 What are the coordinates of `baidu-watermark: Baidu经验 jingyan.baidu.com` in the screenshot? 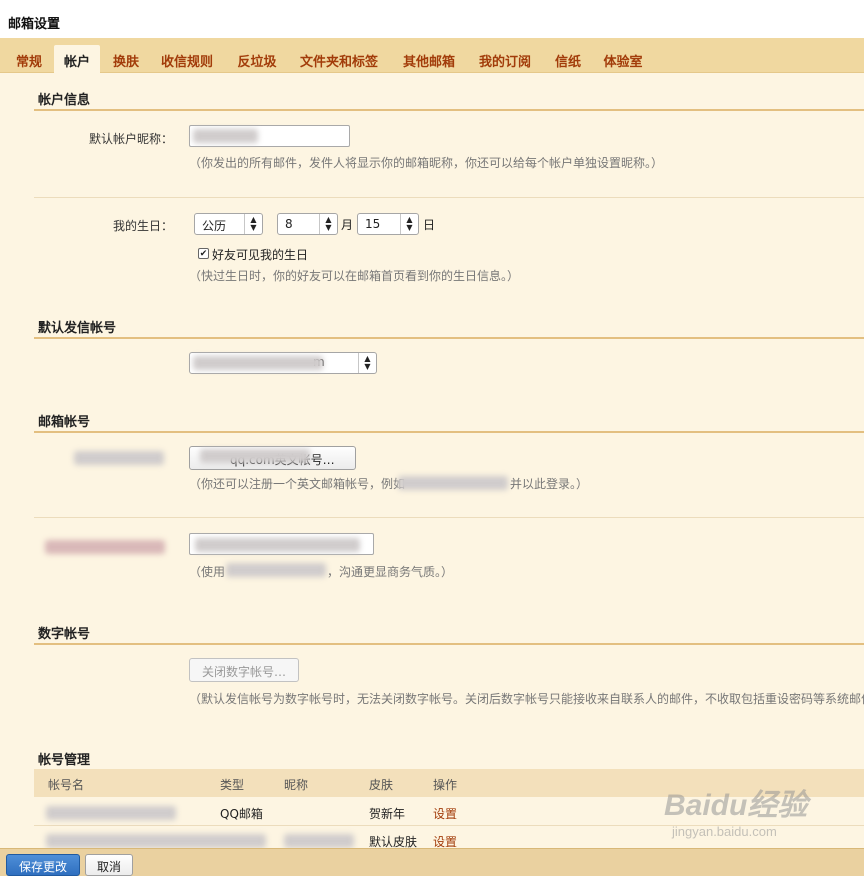 It's located at (760, 815).